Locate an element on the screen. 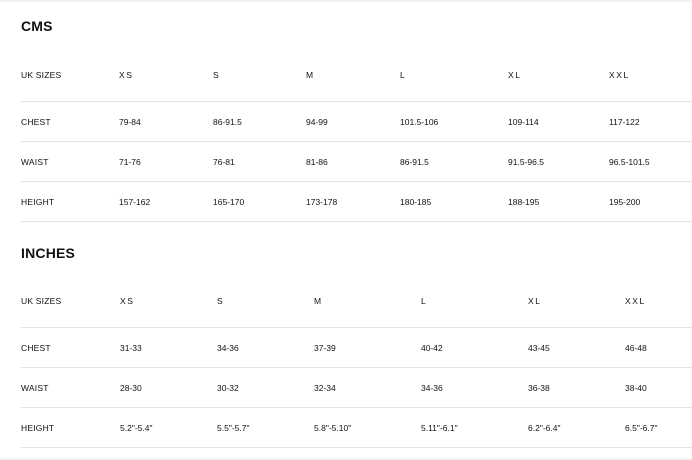 The height and width of the screenshot is (460, 692). cell-value: 6.2"-6.4" is located at coordinates (576, 427).